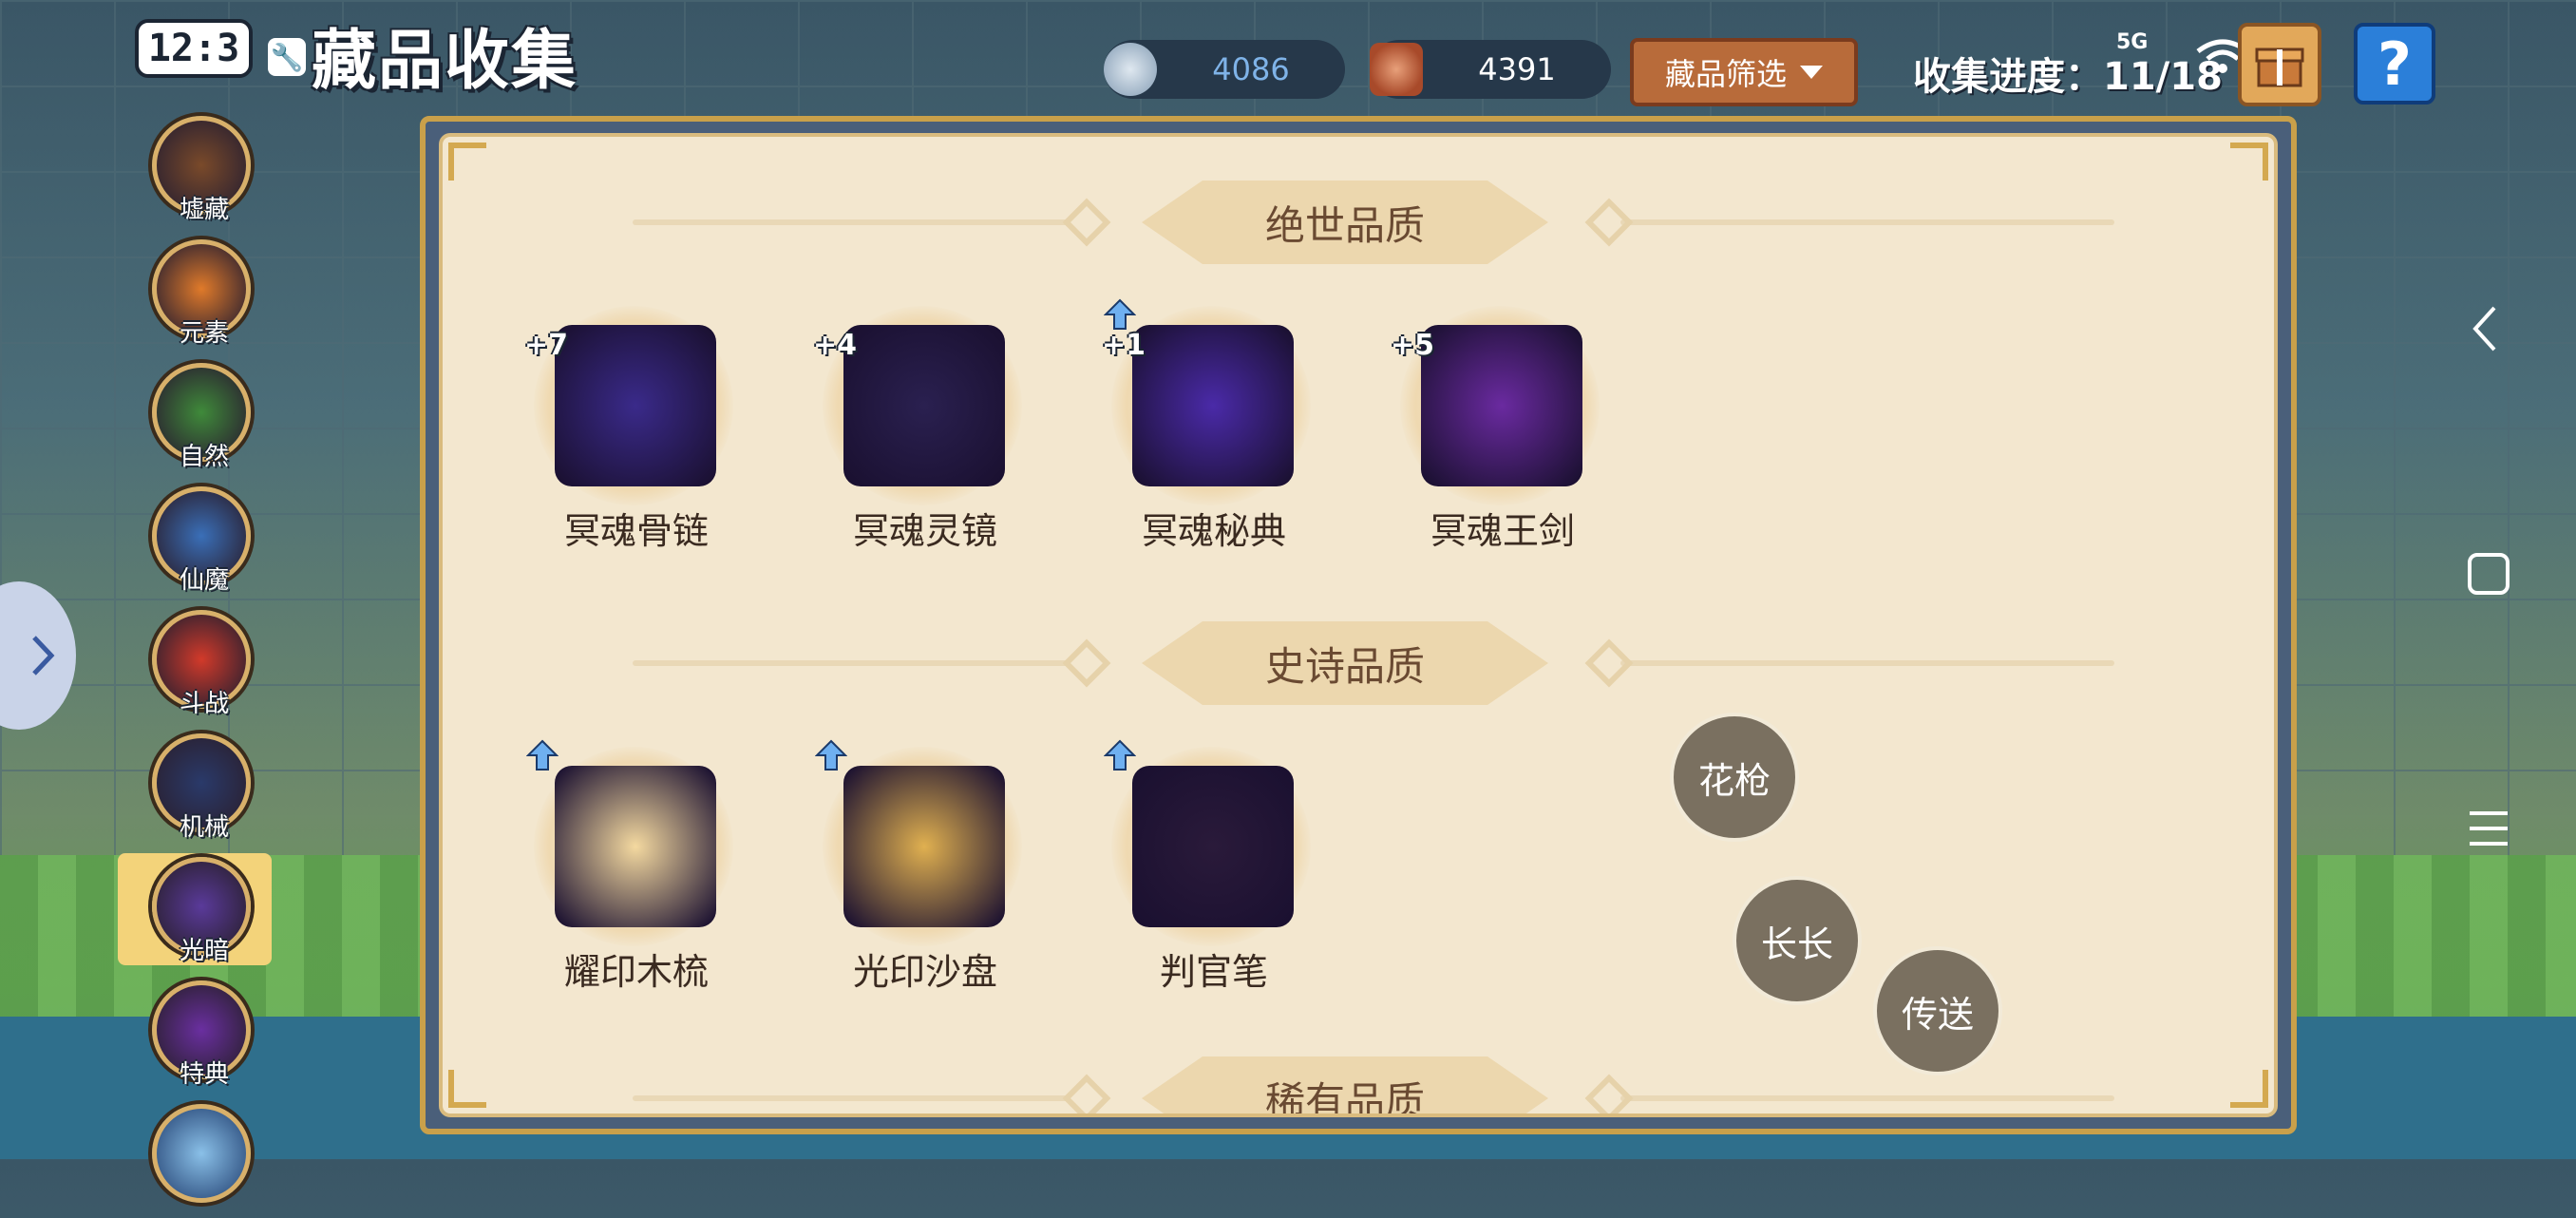 This screenshot has width=2576, height=1218. I want to click on section-title: 稀有品质, so click(1345, 1084).